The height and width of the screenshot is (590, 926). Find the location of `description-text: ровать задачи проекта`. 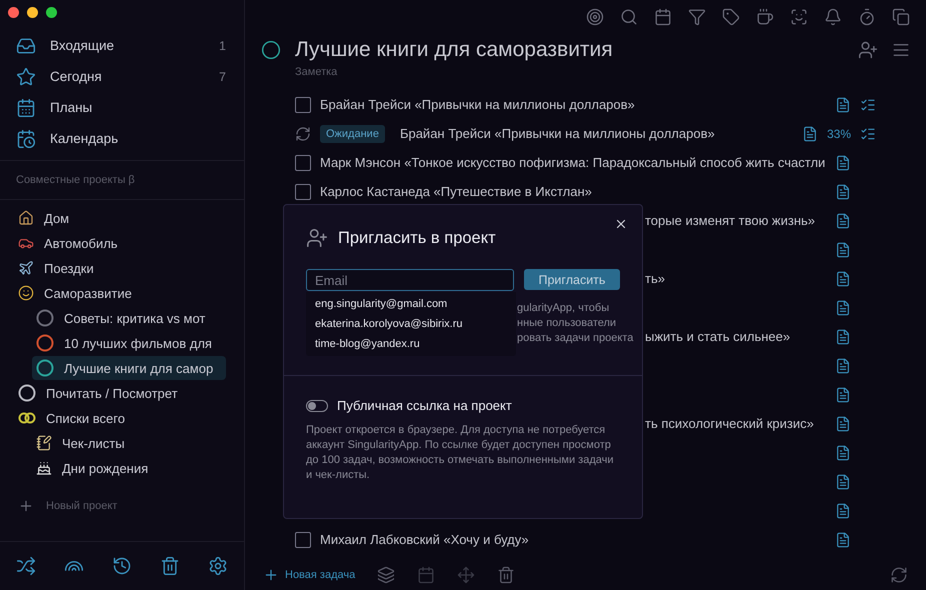

description-text: ровать задачи проекта is located at coordinates (575, 338).